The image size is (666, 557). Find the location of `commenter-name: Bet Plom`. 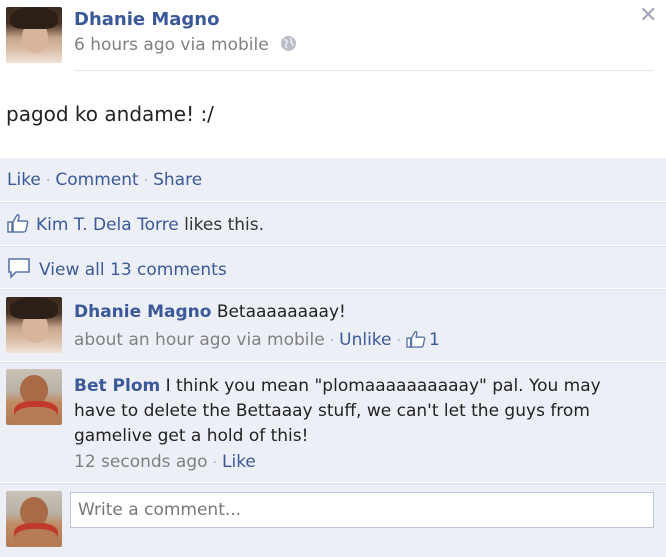

commenter-name: Bet Plom is located at coordinates (117, 386).